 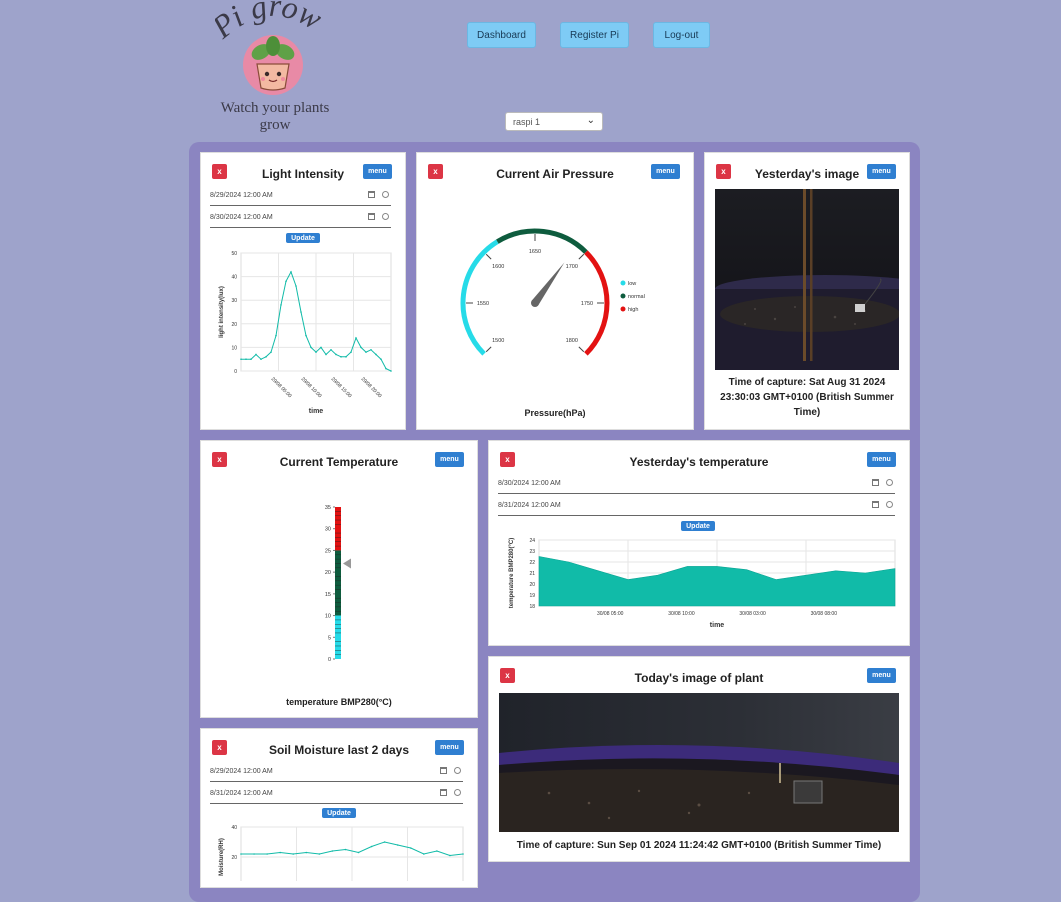 I want to click on end-date-value: 8/30/2024 12:00 AM, so click(x=241, y=217).